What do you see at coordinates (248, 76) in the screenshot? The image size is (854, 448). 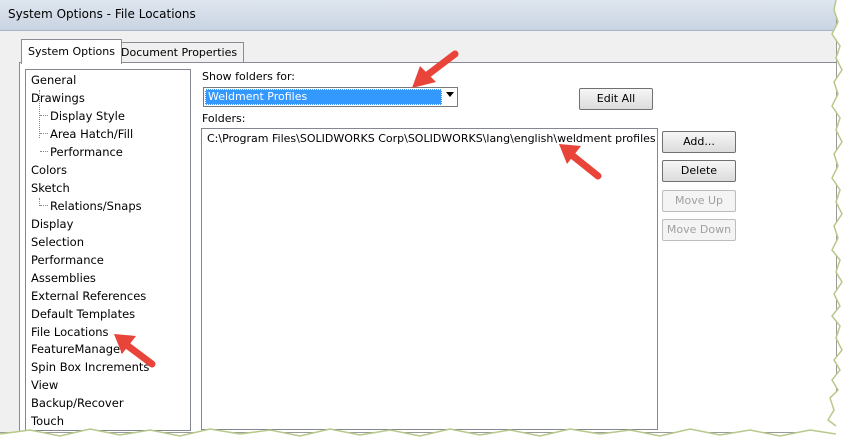 I see `show-folders-label: Show folders for:` at bounding box center [248, 76].